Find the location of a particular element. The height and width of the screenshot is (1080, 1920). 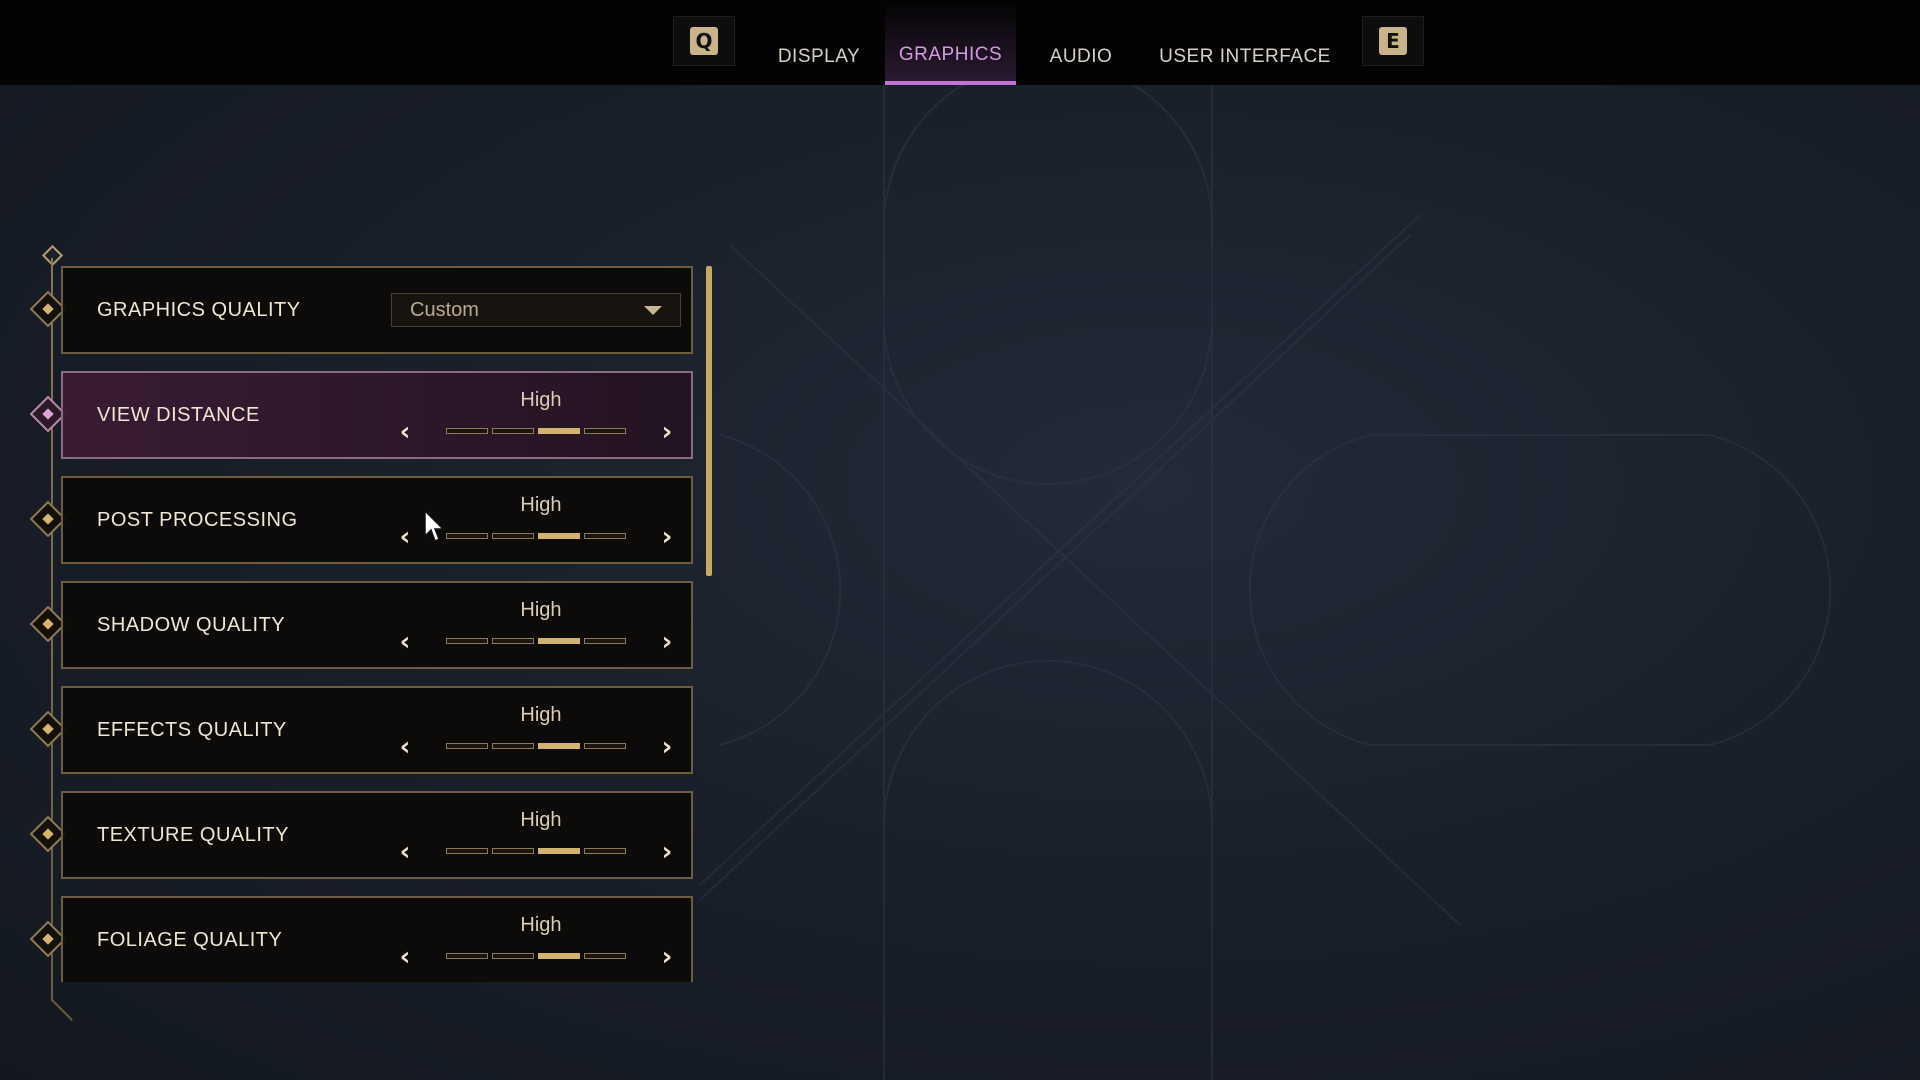

e-key-icon: E is located at coordinates (1393, 41).